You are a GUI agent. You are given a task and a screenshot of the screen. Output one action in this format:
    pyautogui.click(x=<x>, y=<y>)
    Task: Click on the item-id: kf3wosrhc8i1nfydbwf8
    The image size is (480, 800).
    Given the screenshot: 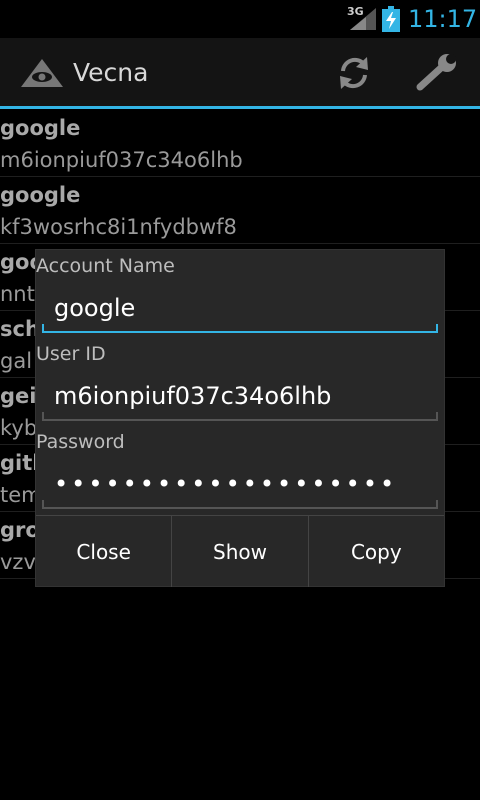 What is the action you would take?
    pyautogui.click(x=118, y=227)
    